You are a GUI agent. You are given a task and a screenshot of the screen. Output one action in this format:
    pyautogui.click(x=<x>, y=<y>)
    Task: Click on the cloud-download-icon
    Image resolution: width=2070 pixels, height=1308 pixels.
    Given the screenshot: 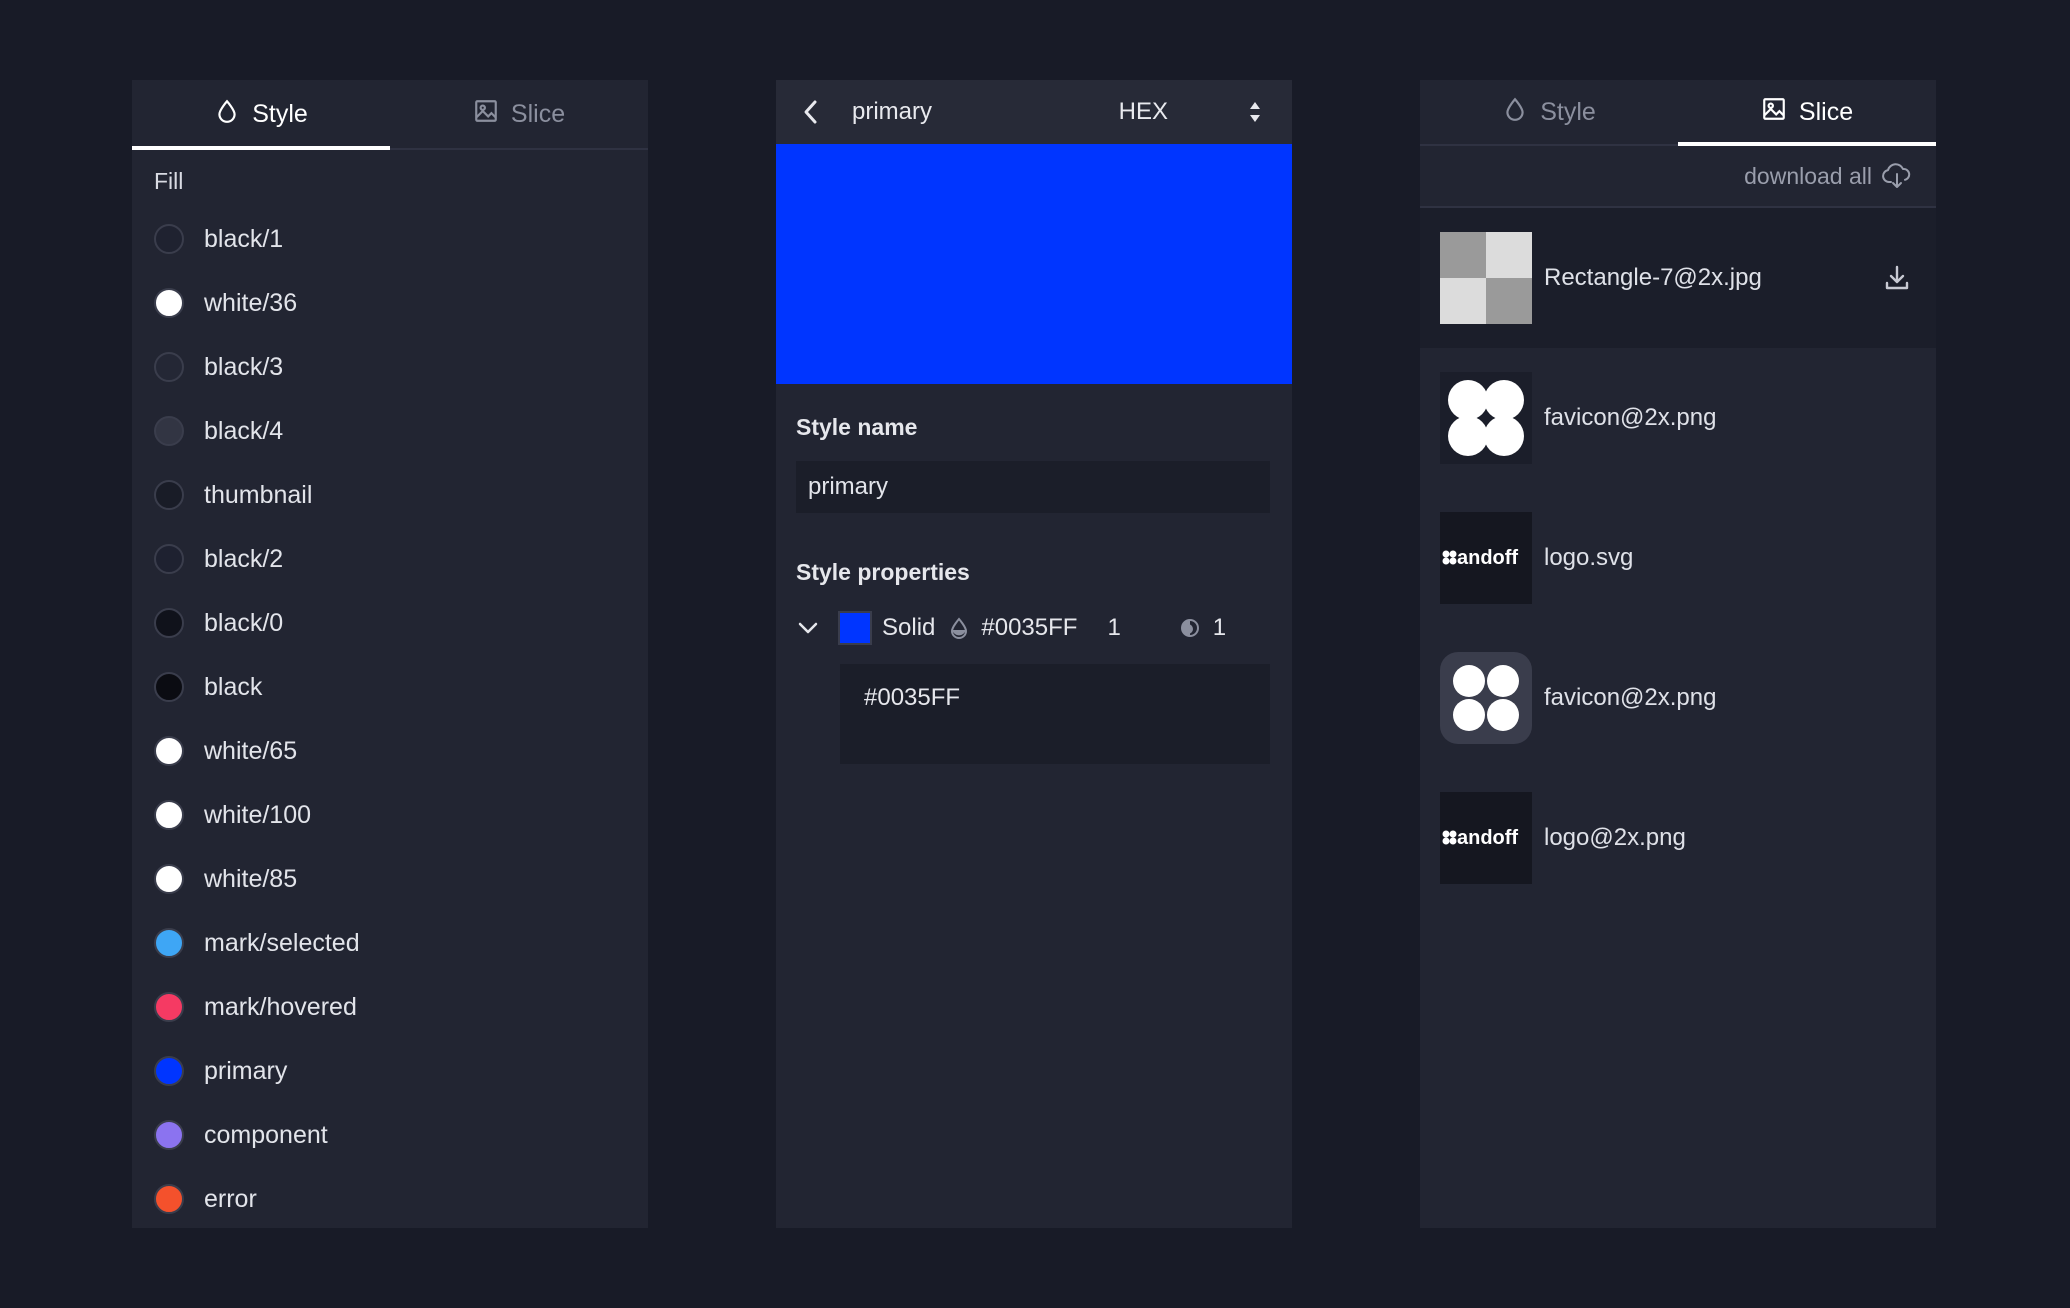 What is the action you would take?
    pyautogui.click(x=1897, y=176)
    